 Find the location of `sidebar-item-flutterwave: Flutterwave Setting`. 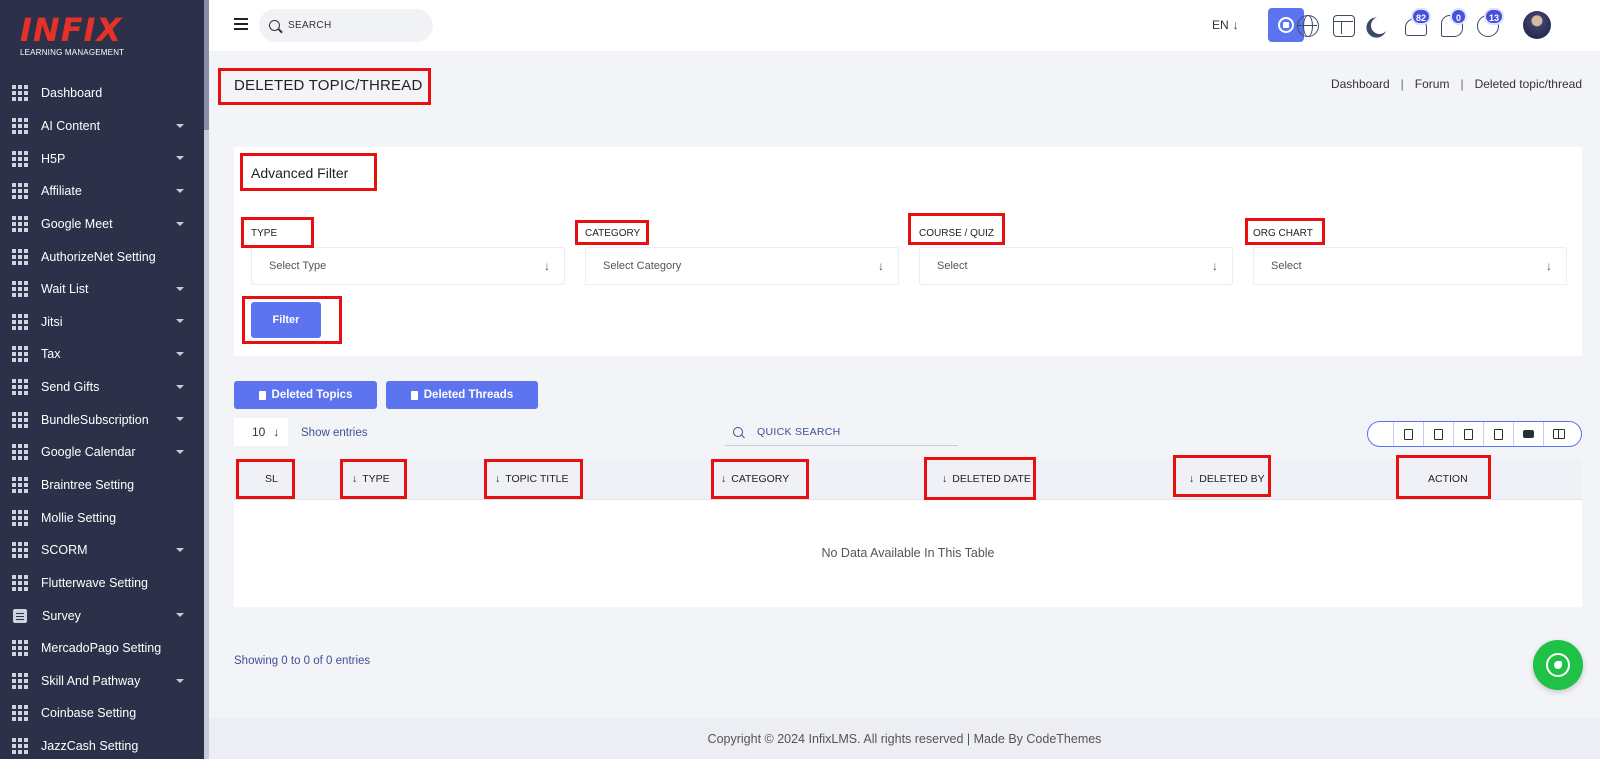

sidebar-item-flutterwave: Flutterwave Setting is located at coordinates (102, 583).